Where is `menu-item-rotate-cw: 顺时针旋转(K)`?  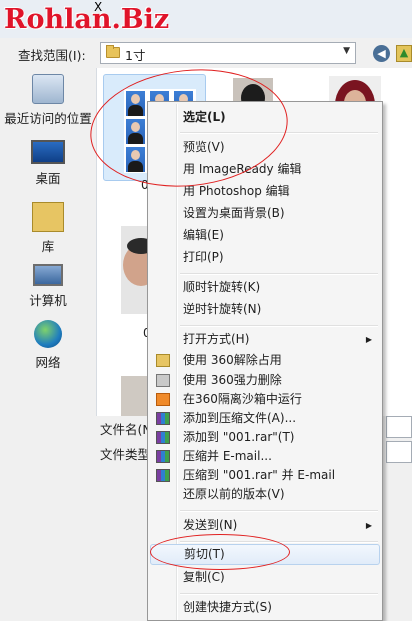
menu-item-rotate-cw: 顺时针旋转(K) is located at coordinates (265, 287).